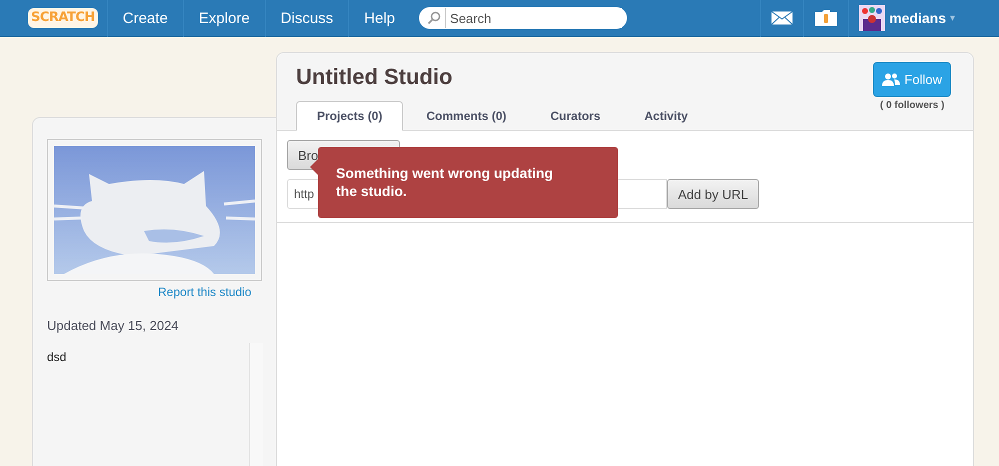  Describe the element at coordinates (912, 105) in the screenshot. I see `follower-count: ( 0 followers )` at that location.